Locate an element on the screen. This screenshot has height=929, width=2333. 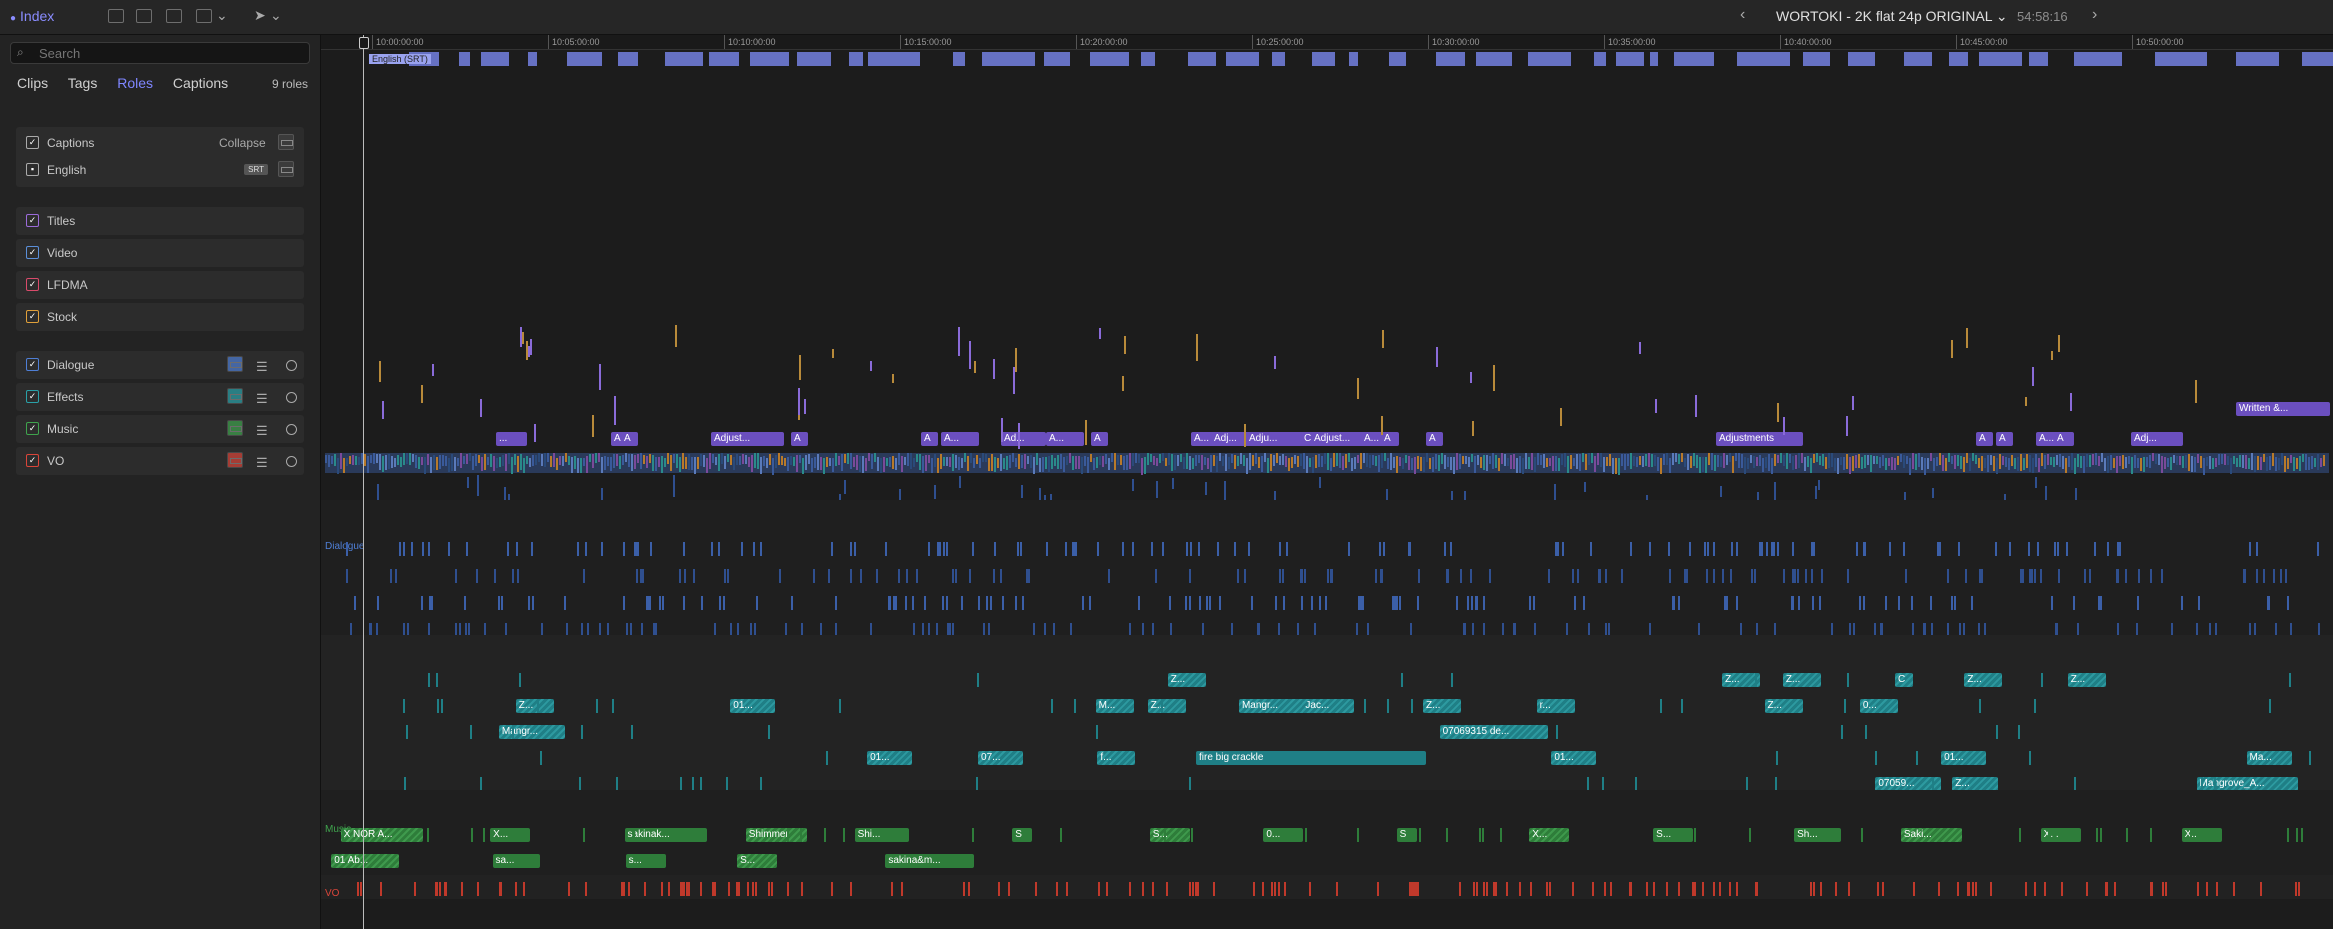
role-row-lfdma: ✓ LFDMA is located at coordinates (160, 285).